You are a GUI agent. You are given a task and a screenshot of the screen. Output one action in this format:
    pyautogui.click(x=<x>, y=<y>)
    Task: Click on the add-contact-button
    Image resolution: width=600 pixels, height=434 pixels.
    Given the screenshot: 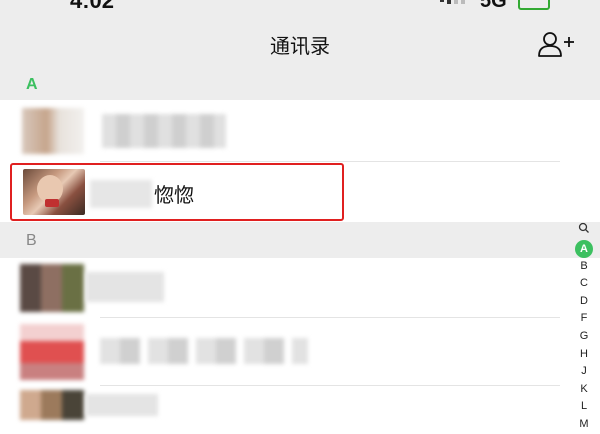 What is the action you would take?
    pyautogui.click(x=556, y=44)
    